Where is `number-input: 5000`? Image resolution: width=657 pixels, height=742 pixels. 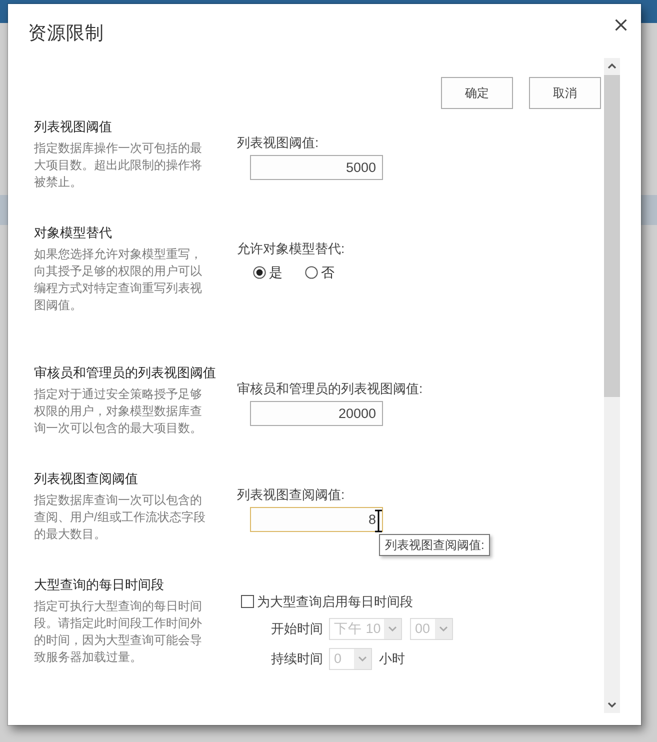 number-input: 5000 is located at coordinates (316, 167).